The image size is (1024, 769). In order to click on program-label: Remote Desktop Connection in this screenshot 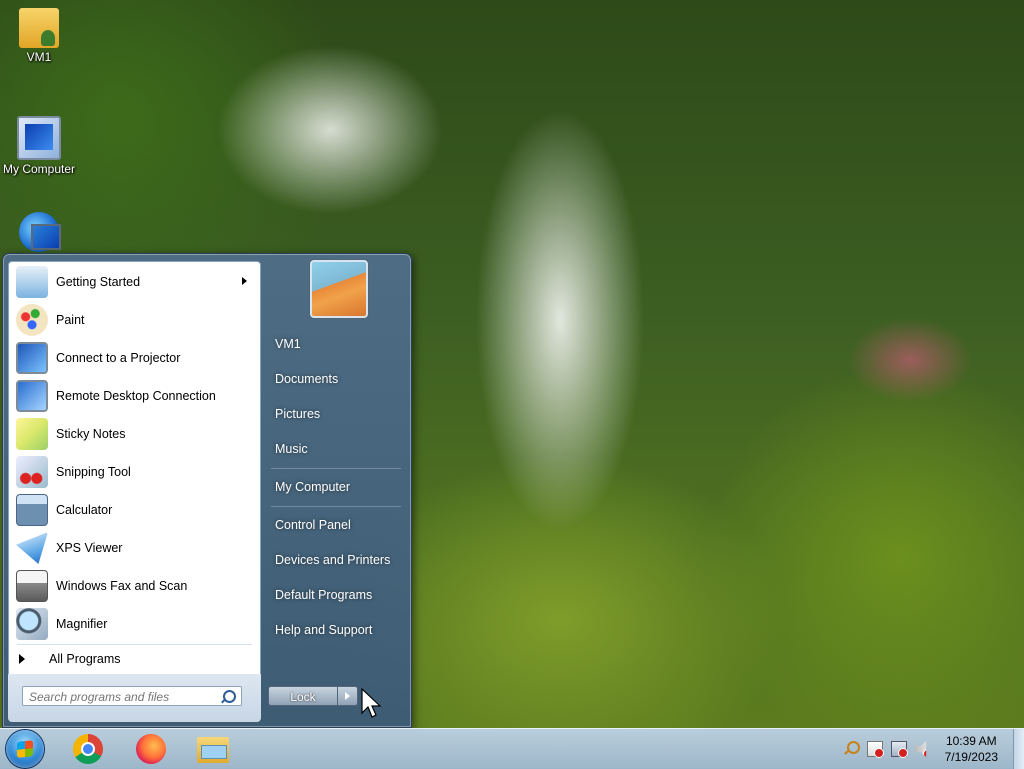, I will do `click(136, 396)`.